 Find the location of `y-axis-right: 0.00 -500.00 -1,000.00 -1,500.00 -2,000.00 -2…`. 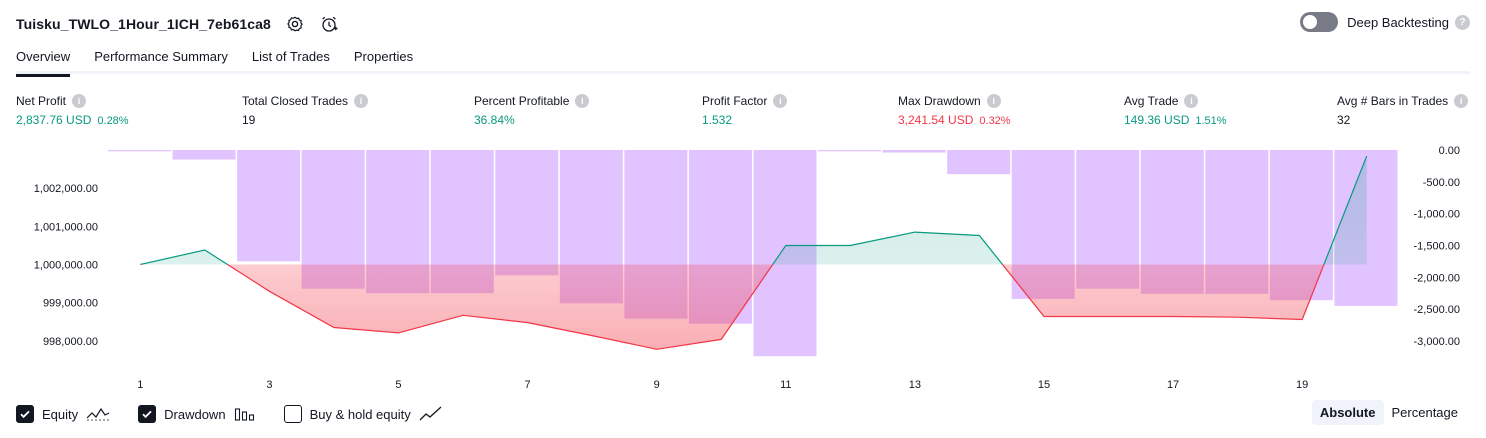

y-axis-right: 0.00 -500.00 -1,000.00 -1,500.00 -2,000.00 -2… is located at coordinates (1437, 246).